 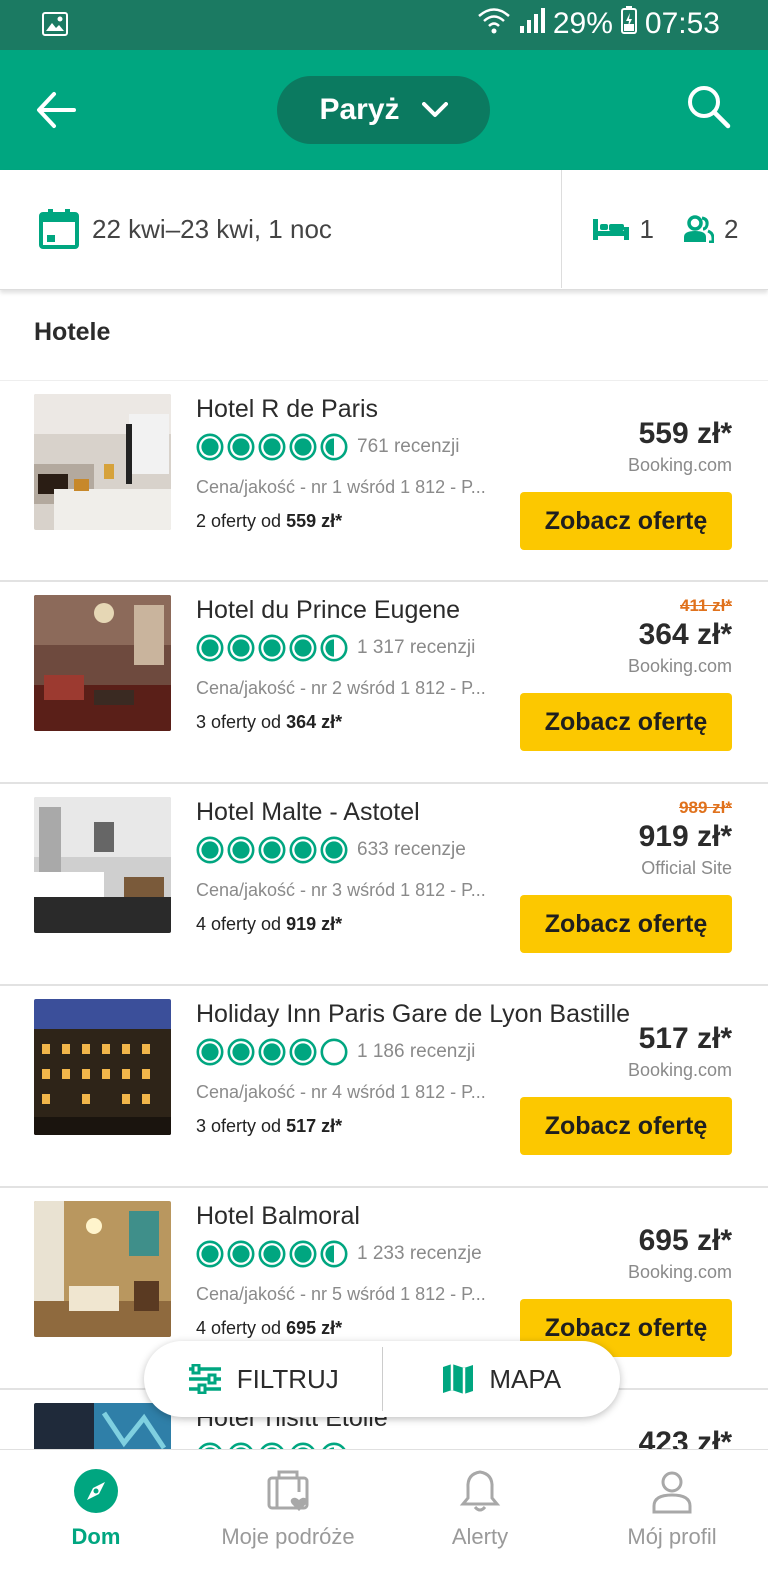 What do you see at coordinates (680, 636) in the screenshot?
I see `price-block: 411 zł* 364 zł* Booking.com` at bounding box center [680, 636].